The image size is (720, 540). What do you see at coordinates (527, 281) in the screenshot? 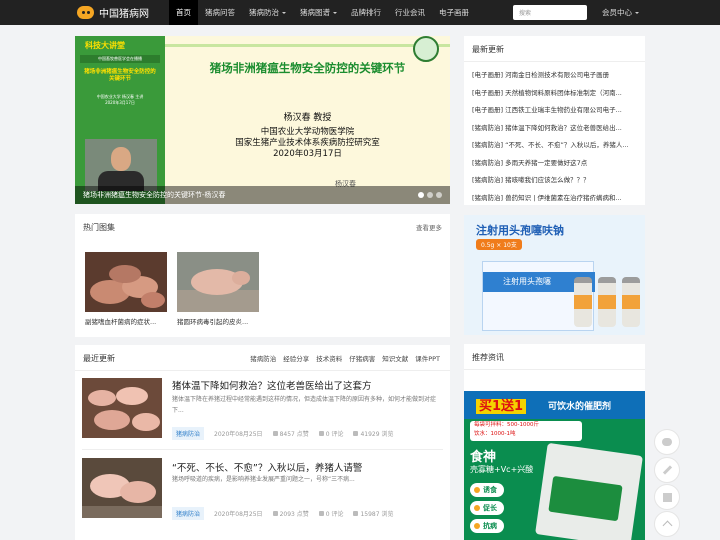
I see `product-box-label: 注射用头孢噻` at bounding box center [527, 281].